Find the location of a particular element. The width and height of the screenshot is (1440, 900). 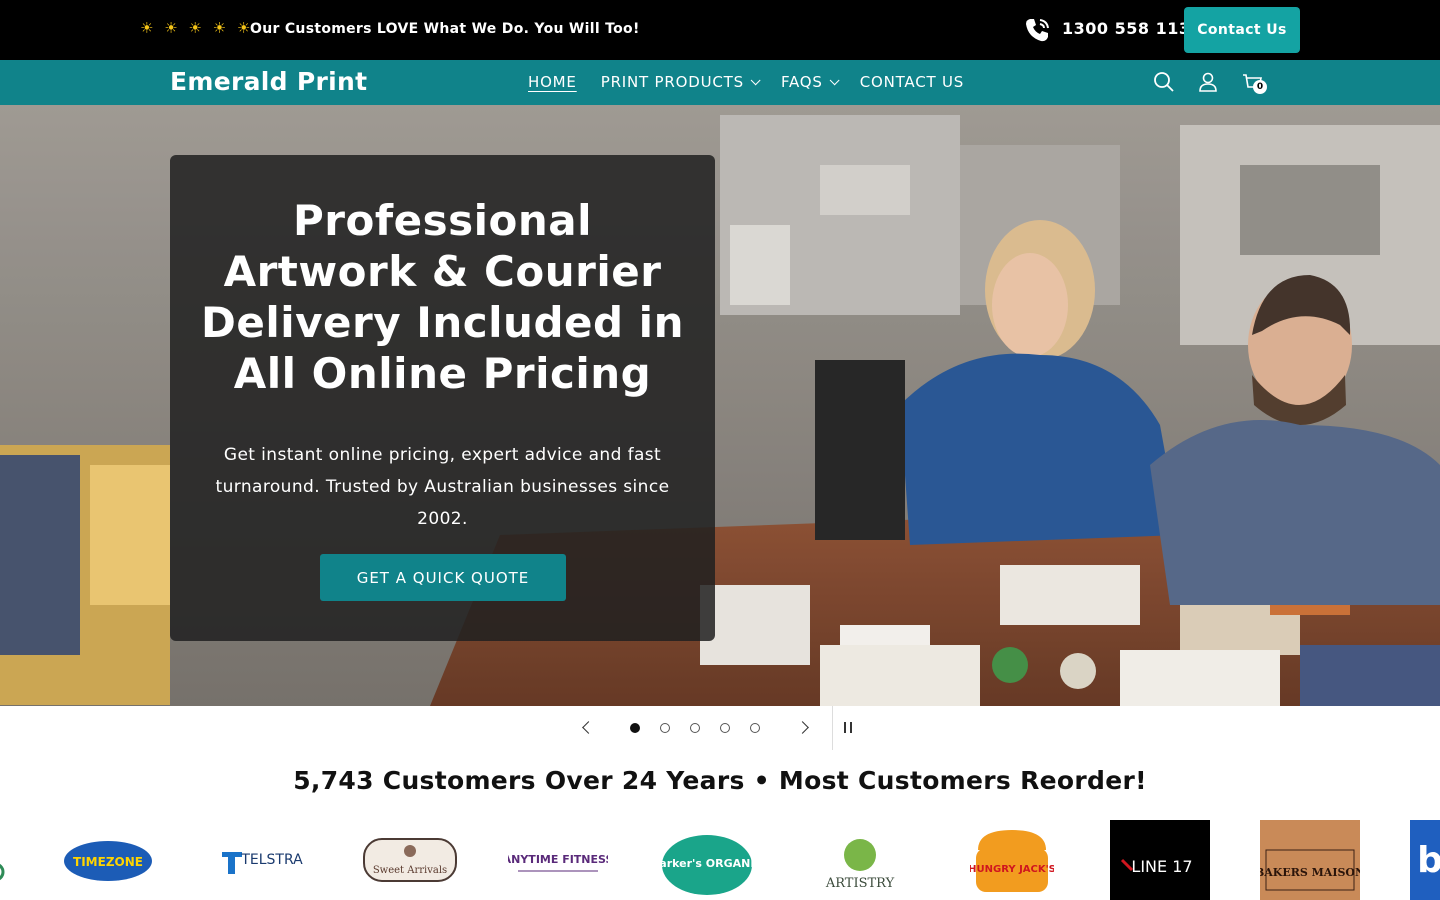

brand-logo: Emerald Print is located at coordinates (268, 81).